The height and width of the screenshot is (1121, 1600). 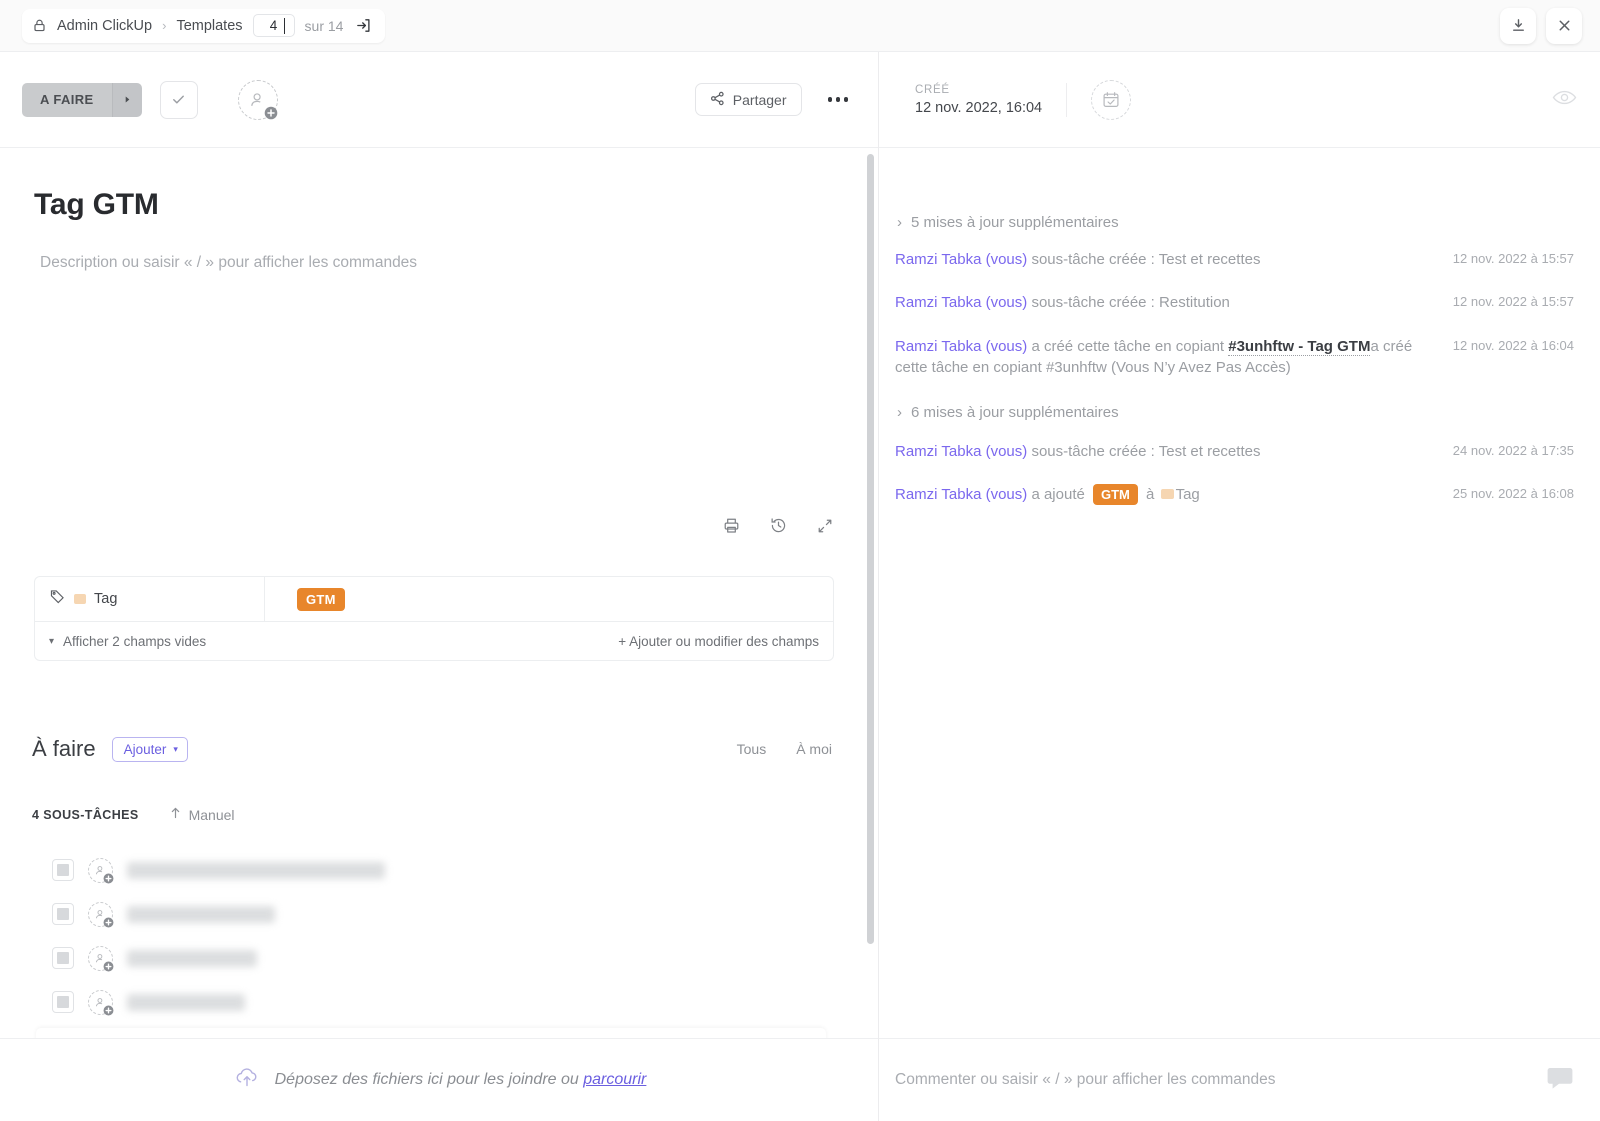 I want to click on task-toolbar: A FAIRE Partager, so click(x=439, y=100).